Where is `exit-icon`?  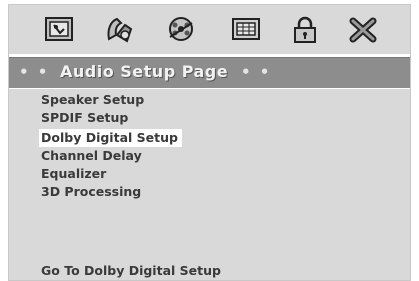 exit-icon is located at coordinates (363, 30).